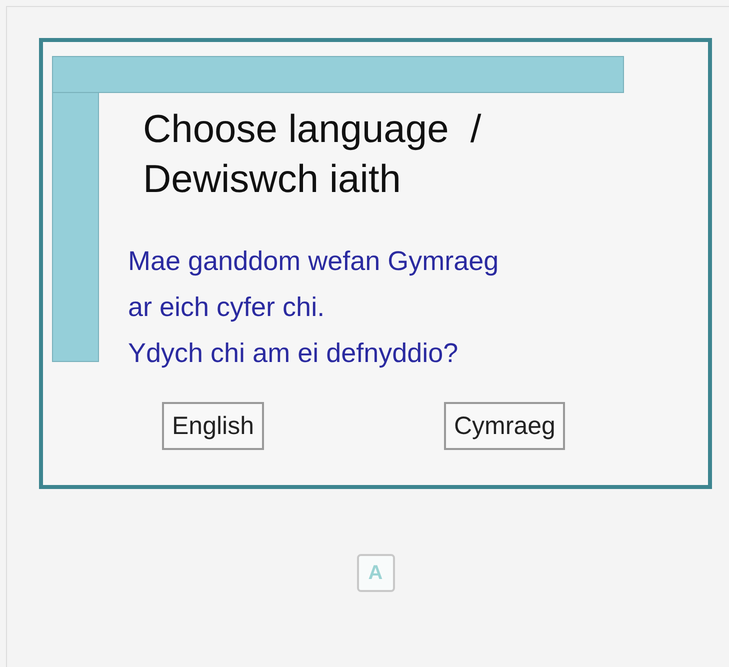 The height and width of the screenshot is (667, 729). What do you see at coordinates (314, 307) in the screenshot?
I see `message-text: Mae ganddom wefan Gymraeg ar eich cyfer chi. Ydych chi am ei defnyddio?` at bounding box center [314, 307].